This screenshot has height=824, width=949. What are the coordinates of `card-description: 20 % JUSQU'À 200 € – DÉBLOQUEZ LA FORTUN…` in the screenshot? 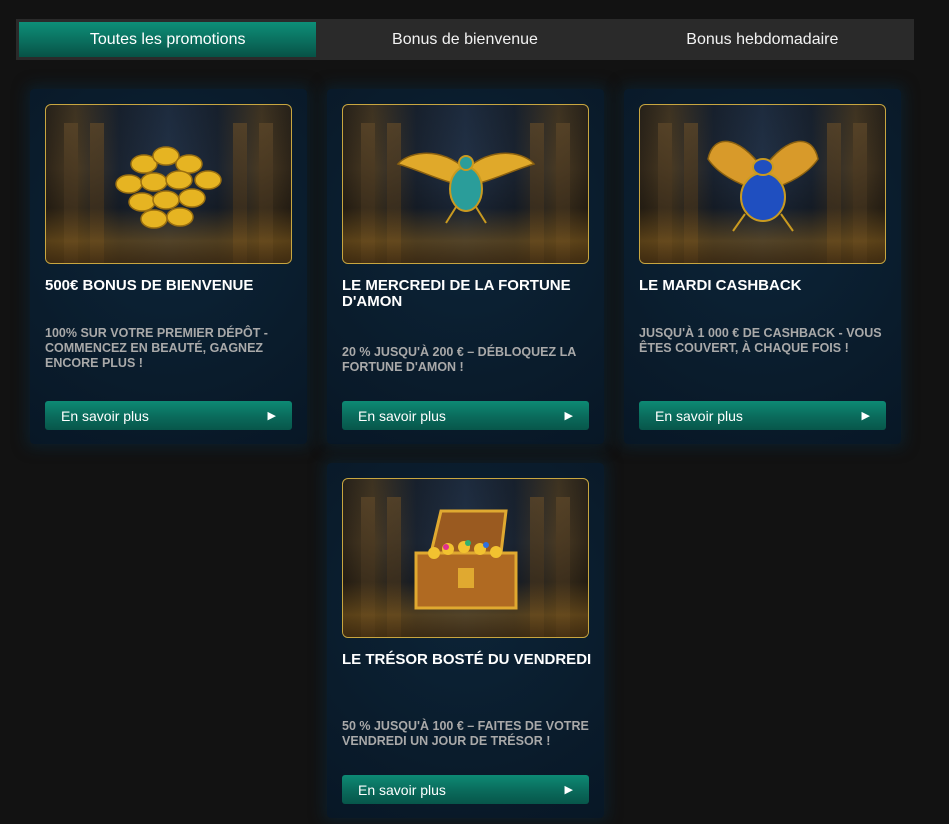 It's located at (459, 359).